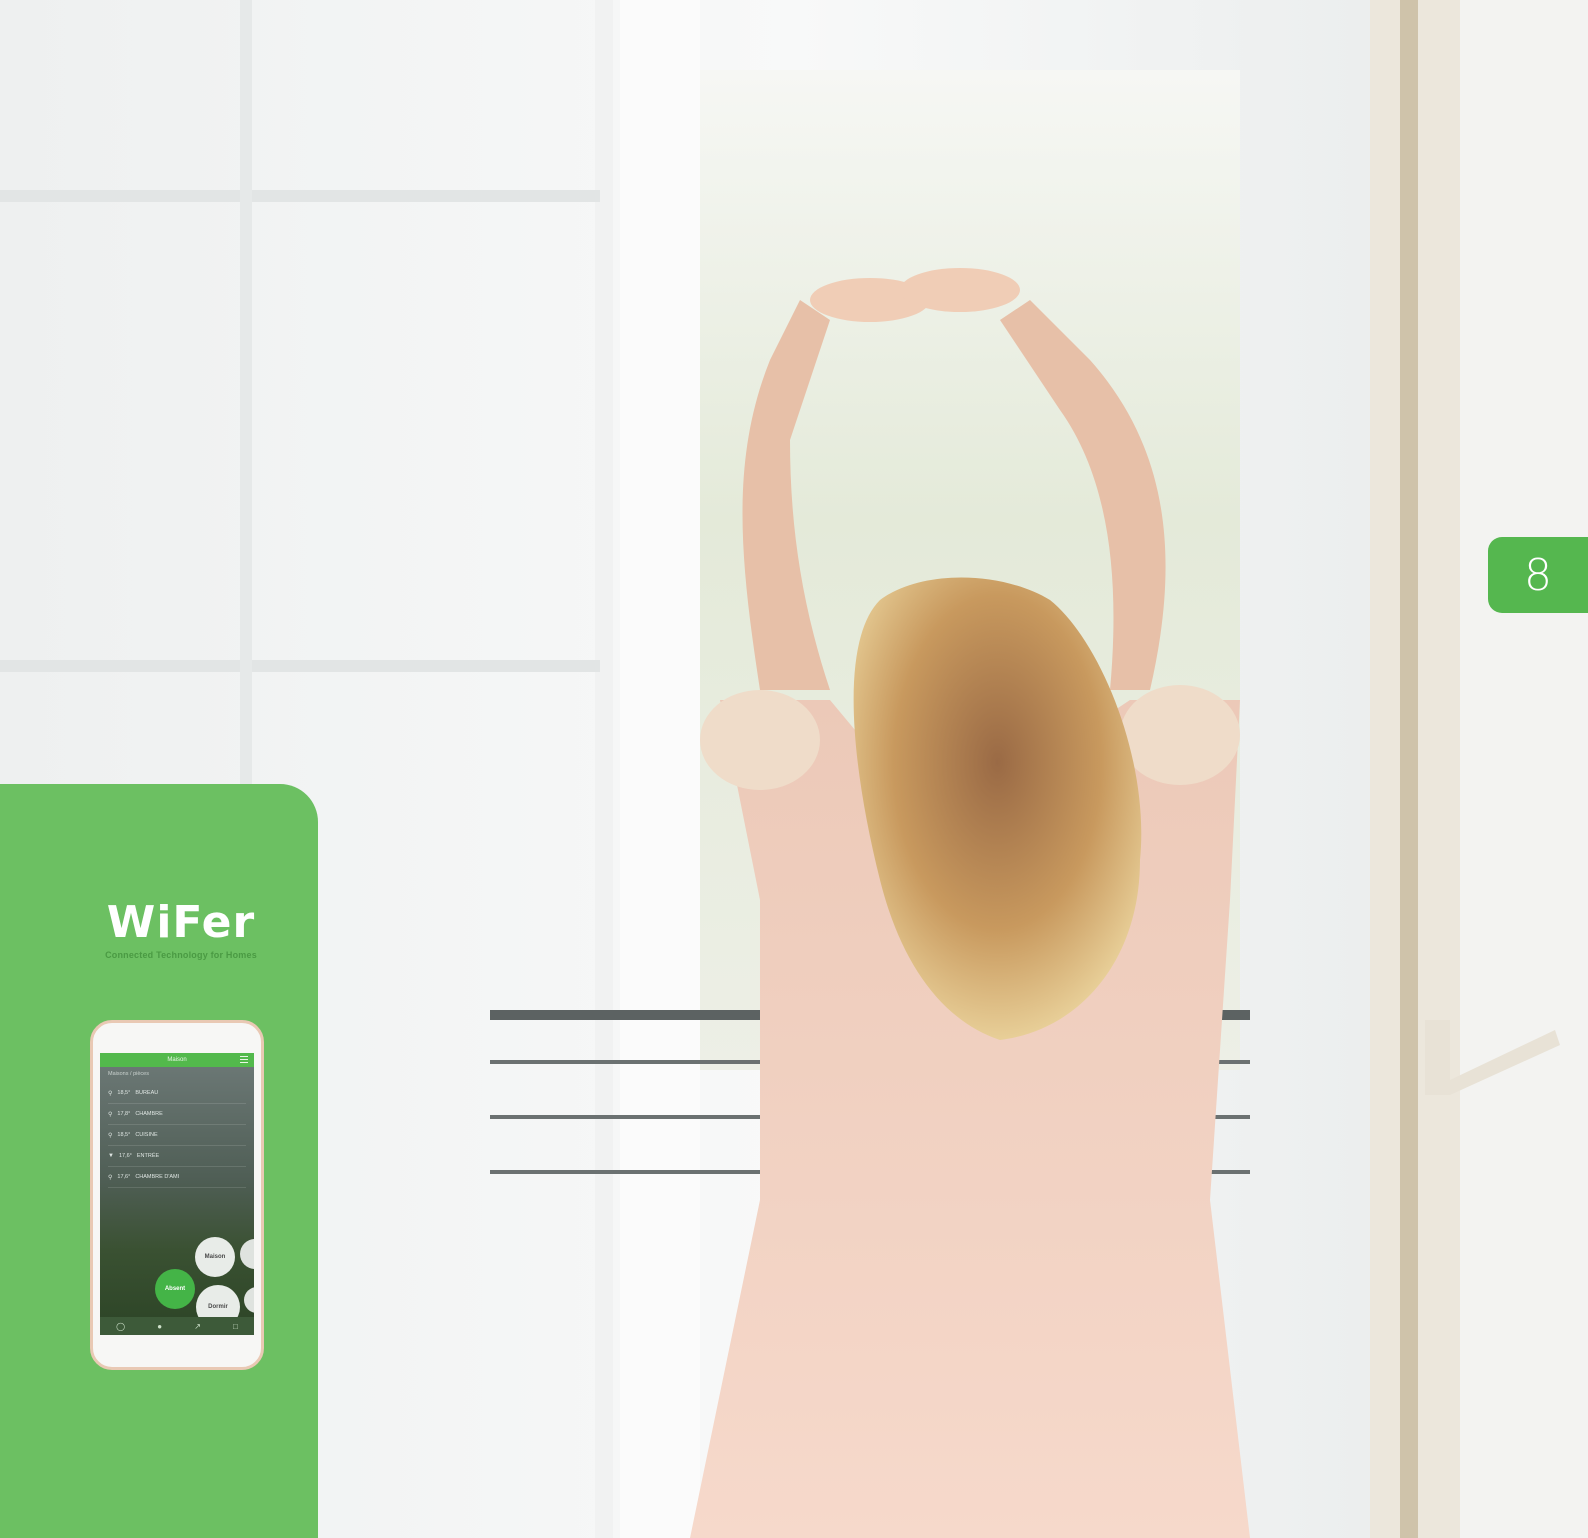 The image size is (1588, 1538). What do you see at coordinates (235, 1326) in the screenshot?
I see `document-icon: □` at bounding box center [235, 1326].